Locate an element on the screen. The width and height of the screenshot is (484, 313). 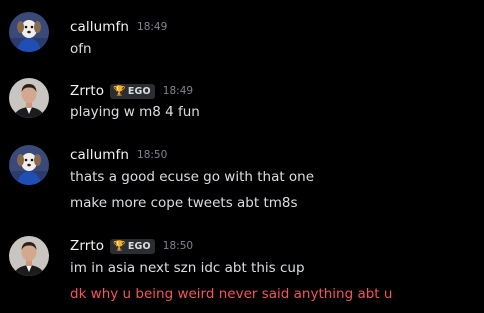
message-text: thats a good ecuse go with that one is located at coordinates (192, 177).